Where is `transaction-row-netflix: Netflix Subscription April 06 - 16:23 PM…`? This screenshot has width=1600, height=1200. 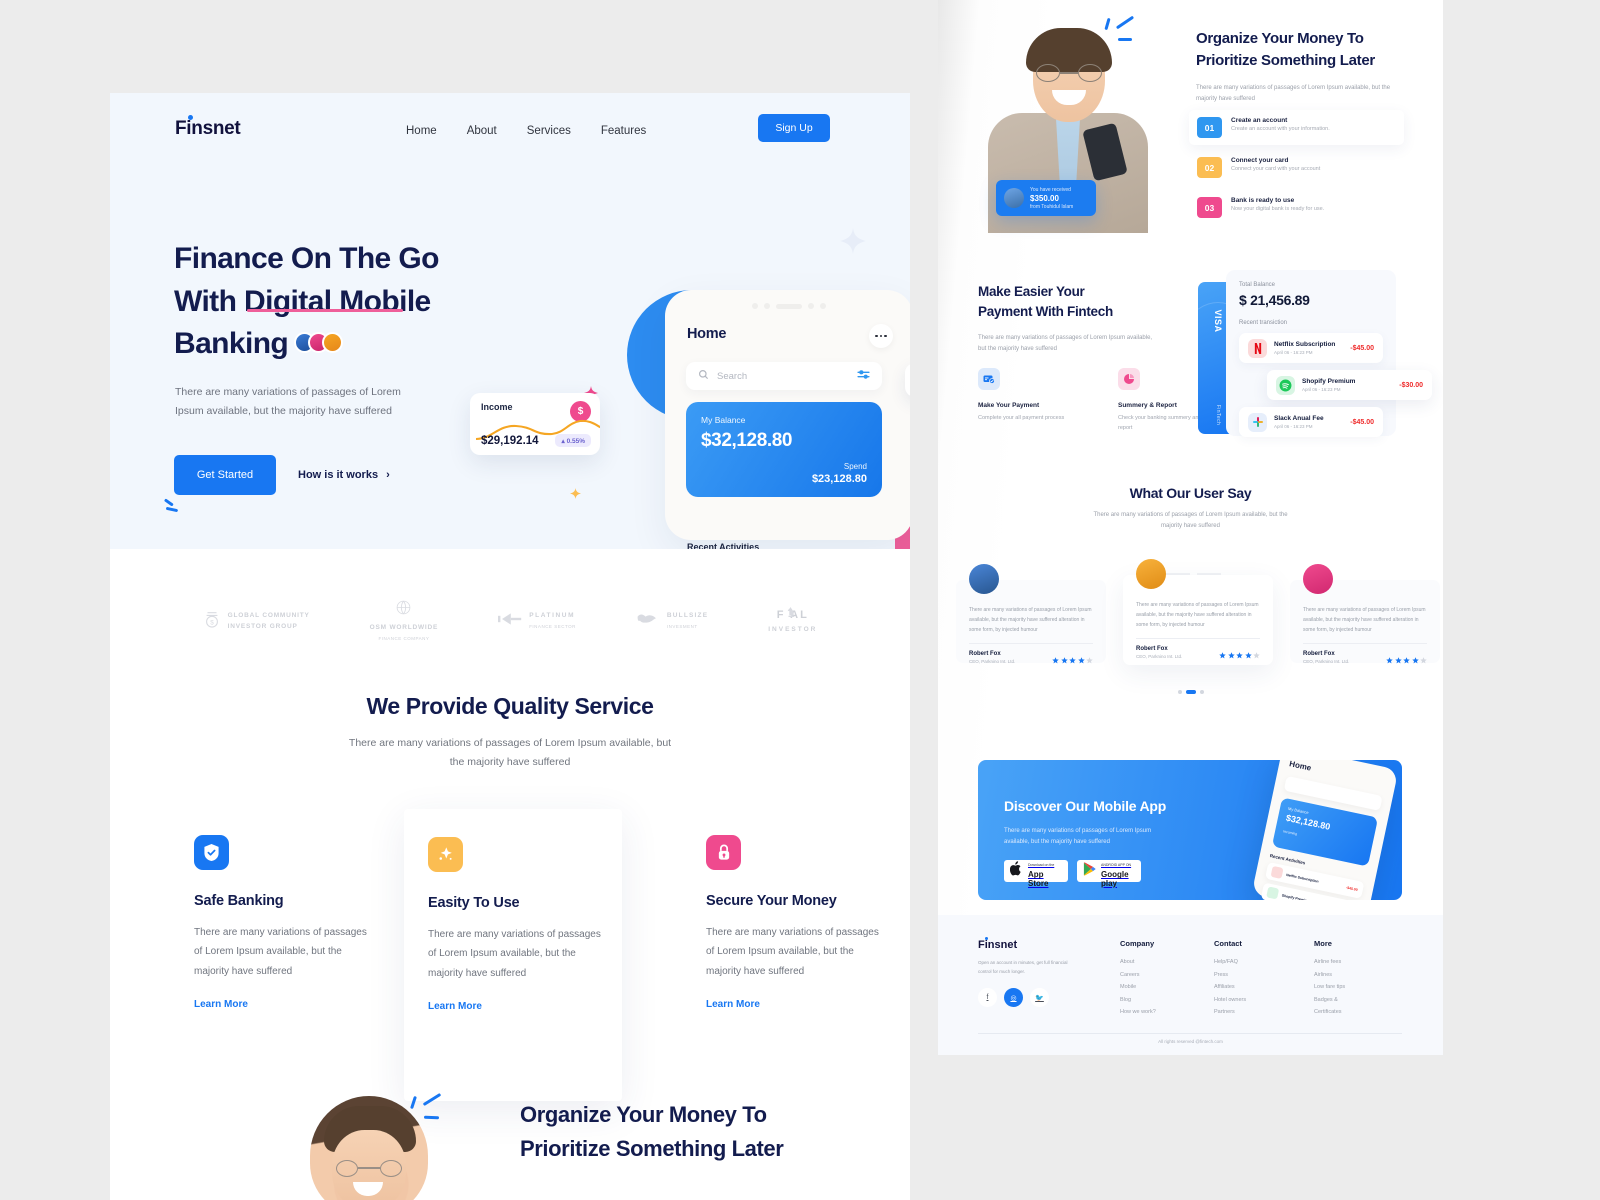
transaction-row-netflix: Netflix Subscription April 06 - 16:23 PM… is located at coordinates (1311, 348).